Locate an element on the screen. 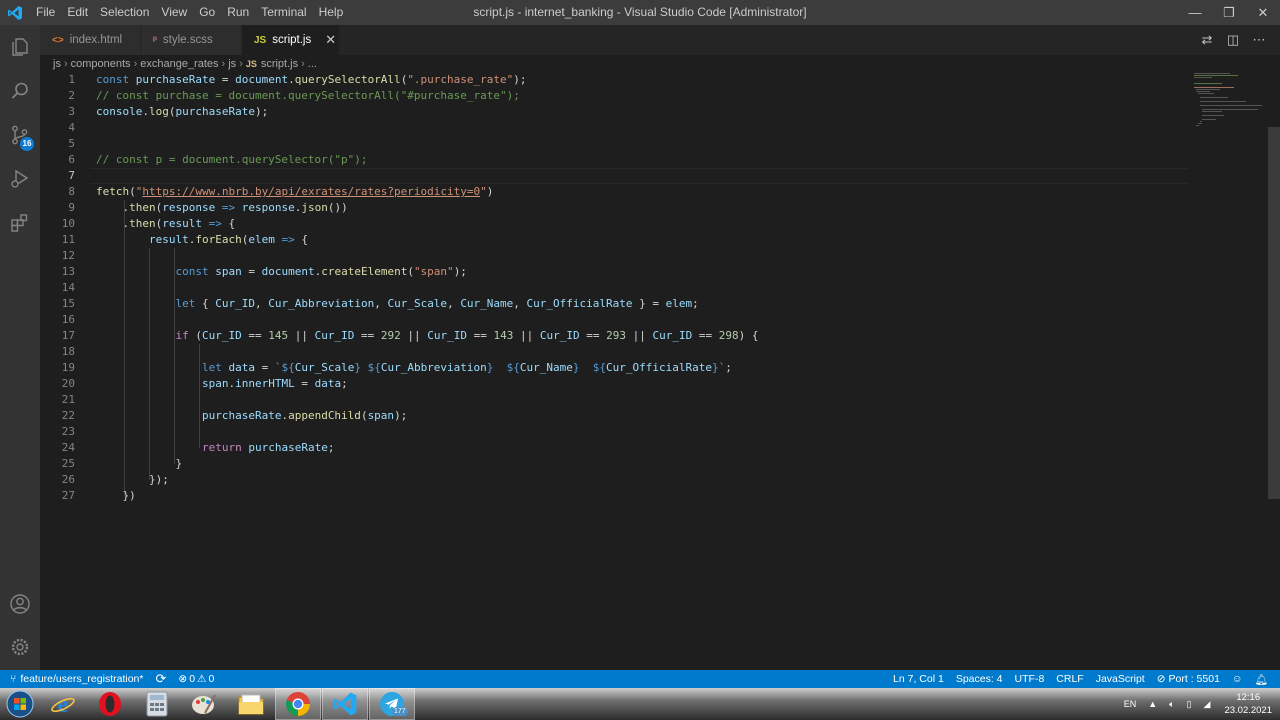 The image size is (1280, 720). cursor-position: Ln 7, Col 1 is located at coordinates (918, 679).